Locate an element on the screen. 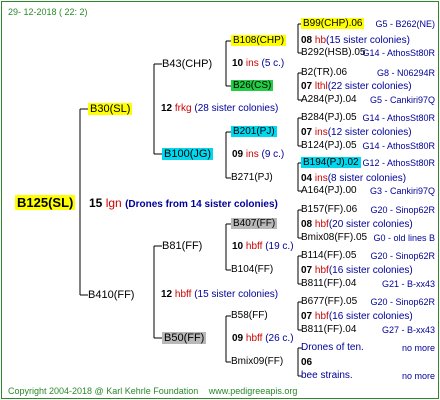 This screenshot has width=440, height=400. g1-1-mating-info: 12 frkg (28 sister colonies) is located at coordinates (219, 109).